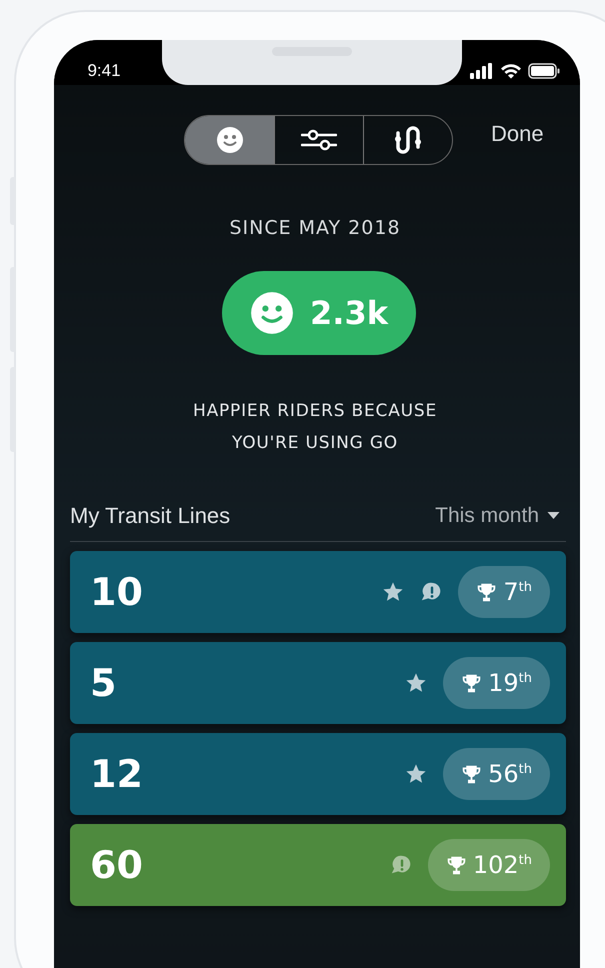 This screenshot has height=968, width=605. I want to click on caret-icon, so click(553, 516).